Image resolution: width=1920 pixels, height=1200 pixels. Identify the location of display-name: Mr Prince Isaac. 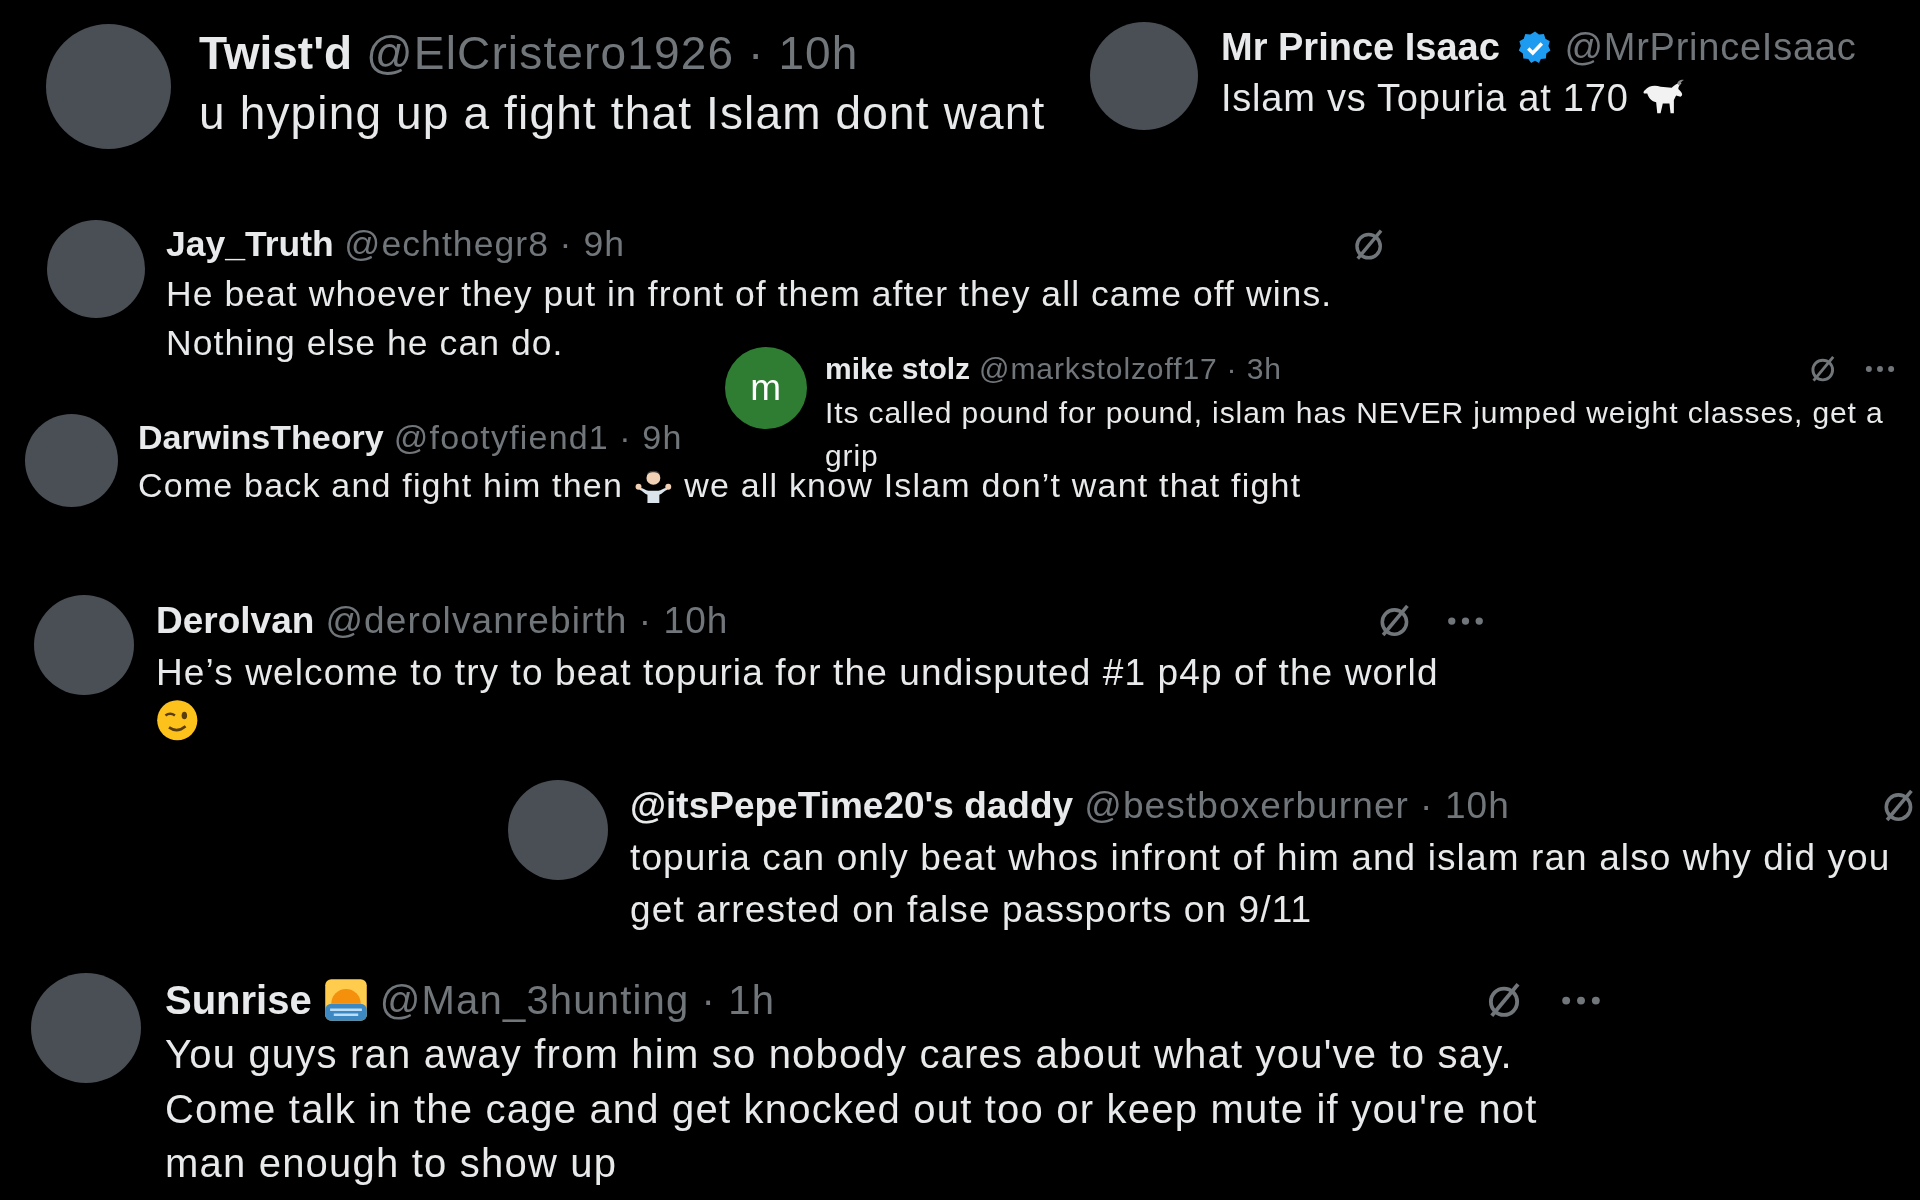
(1360, 48).